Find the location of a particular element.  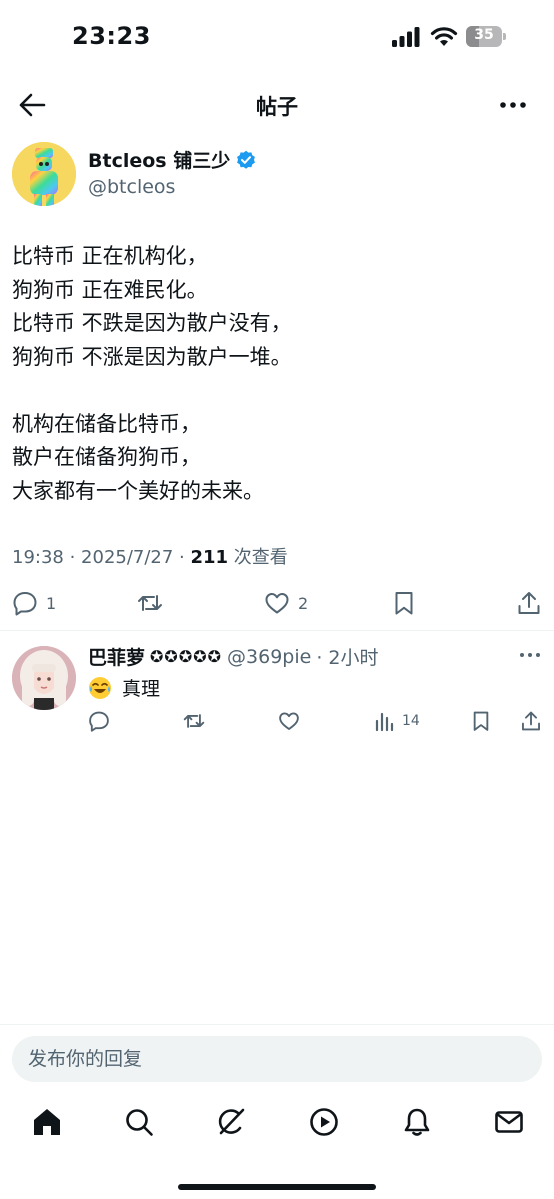

post-time: 19:38 · 2025/7/27 · is located at coordinates (101, 557).